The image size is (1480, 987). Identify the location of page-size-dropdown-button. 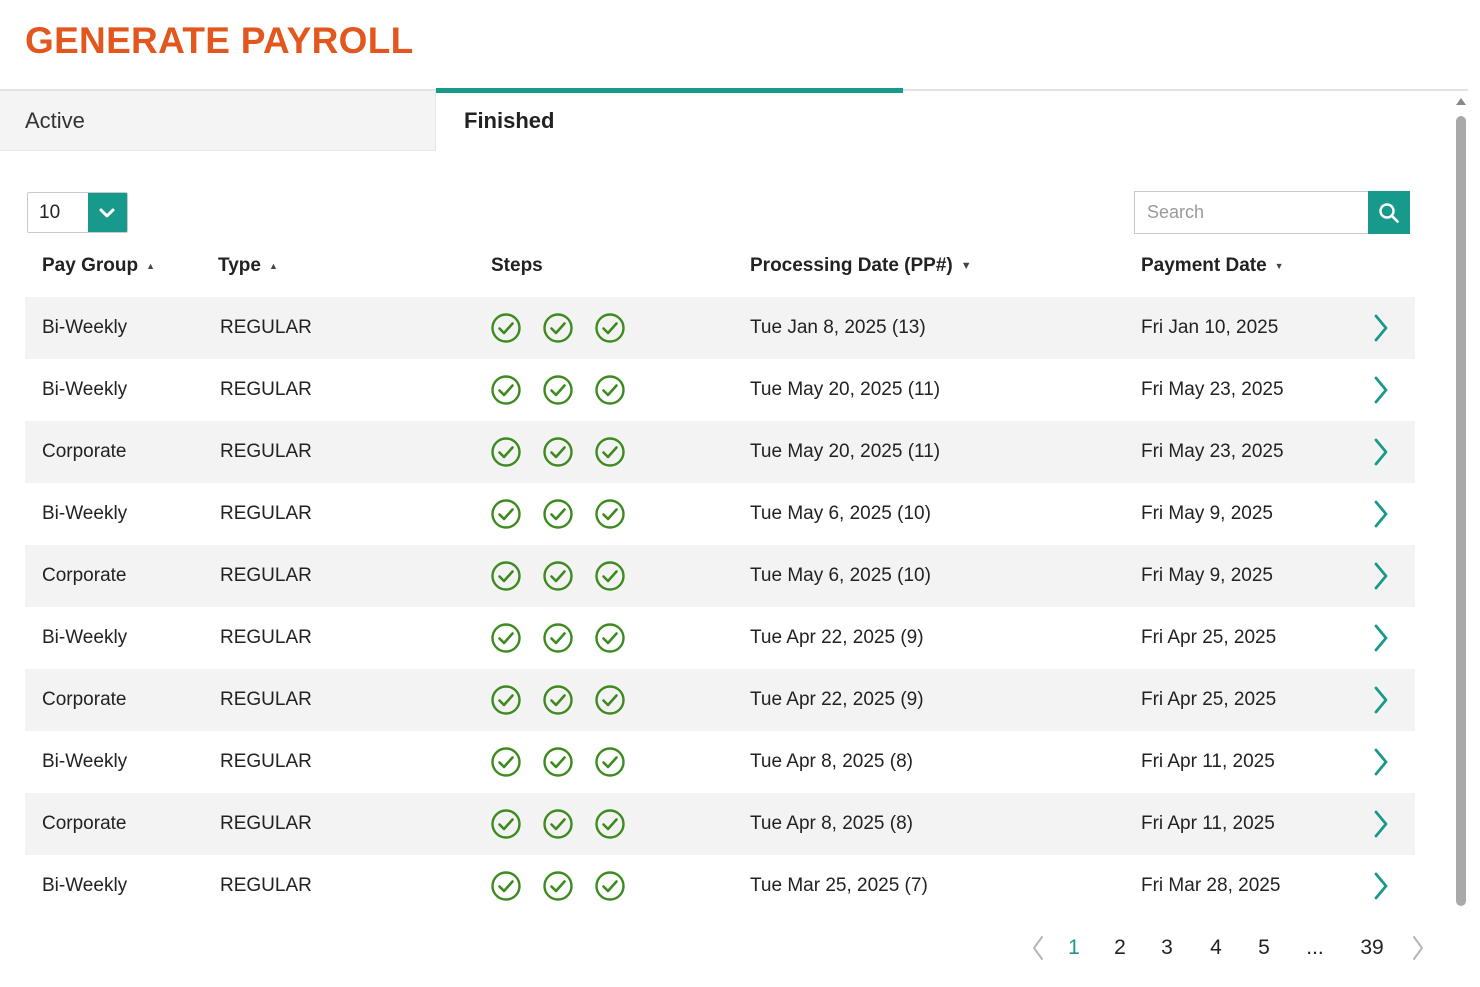
(107, 212).